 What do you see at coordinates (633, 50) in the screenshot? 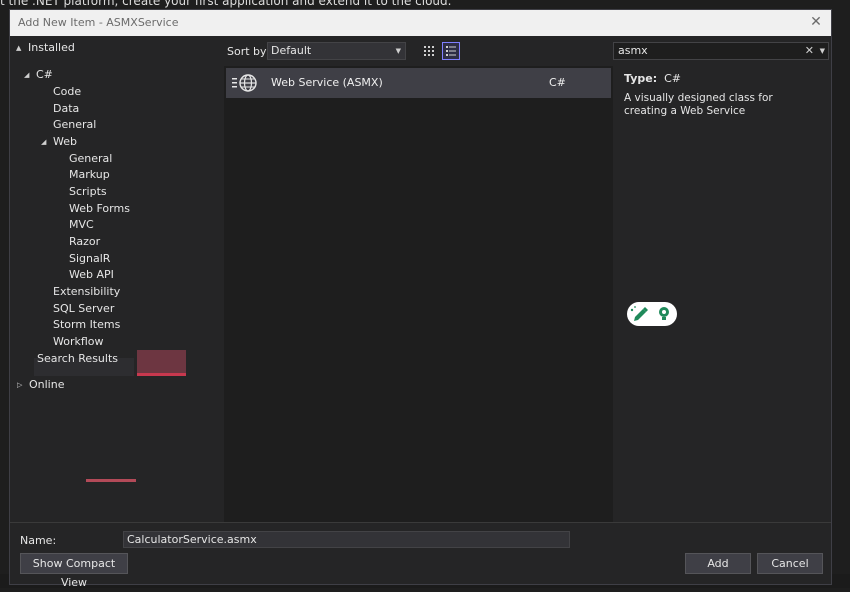
I see `search-value: asmx` at bounding box center [633, 50].